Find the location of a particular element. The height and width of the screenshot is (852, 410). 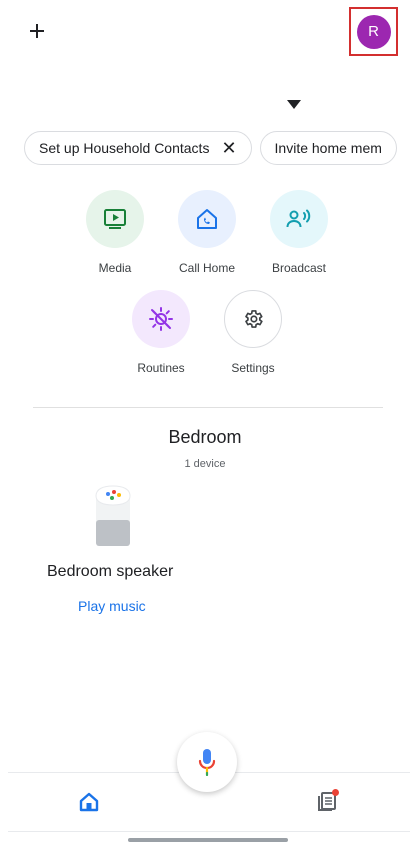

room-device-count: 1 device is located at coordinates (205, 464).